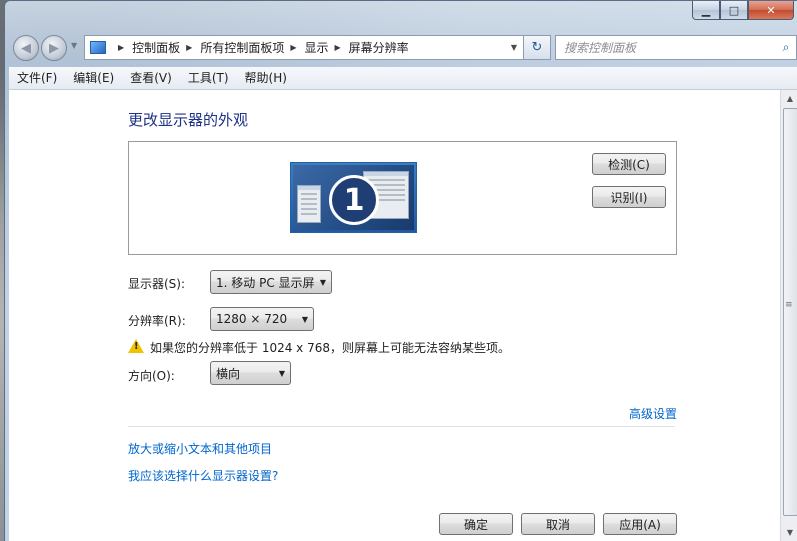 The width and height of the screenshot is (797, 541). Describe the element at coordinates (157, 284) in the screenshot. I see `display-label: 显示器(S):` at that location.